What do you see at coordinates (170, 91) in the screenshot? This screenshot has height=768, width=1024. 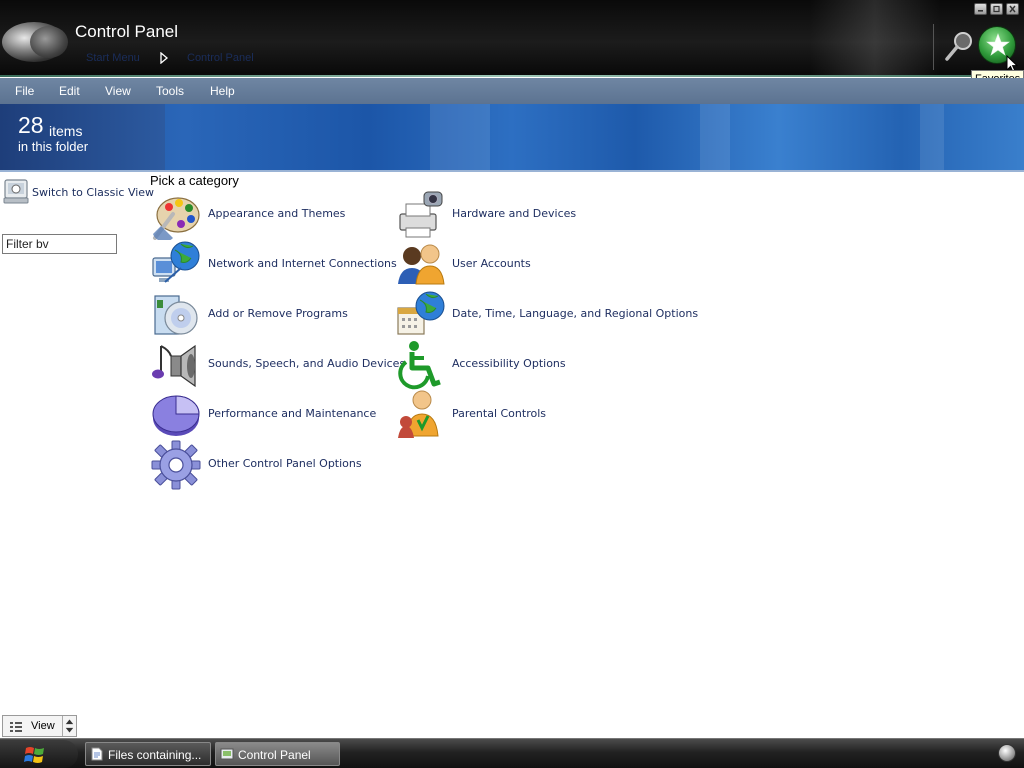 I see `menu-tools: Tools` at bounding box center [170, 91].